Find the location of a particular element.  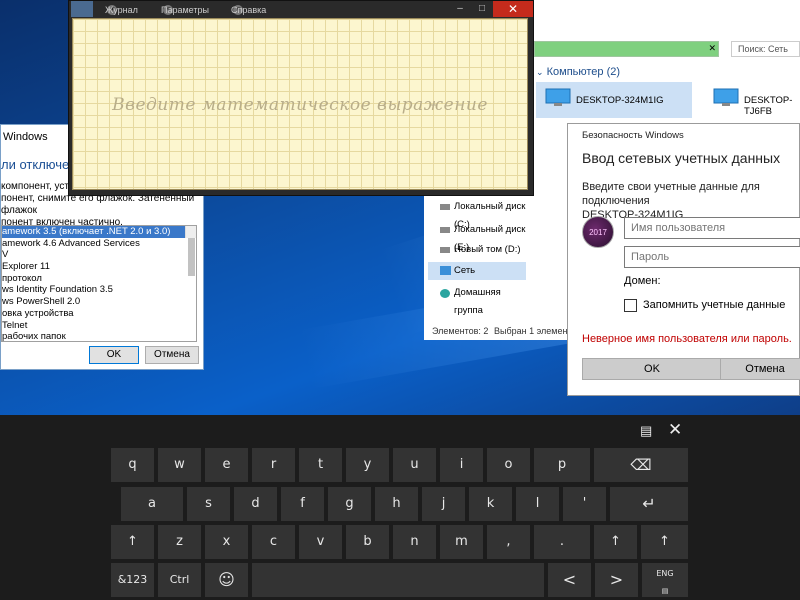

key-r: r is located at coordinates (273, 465).